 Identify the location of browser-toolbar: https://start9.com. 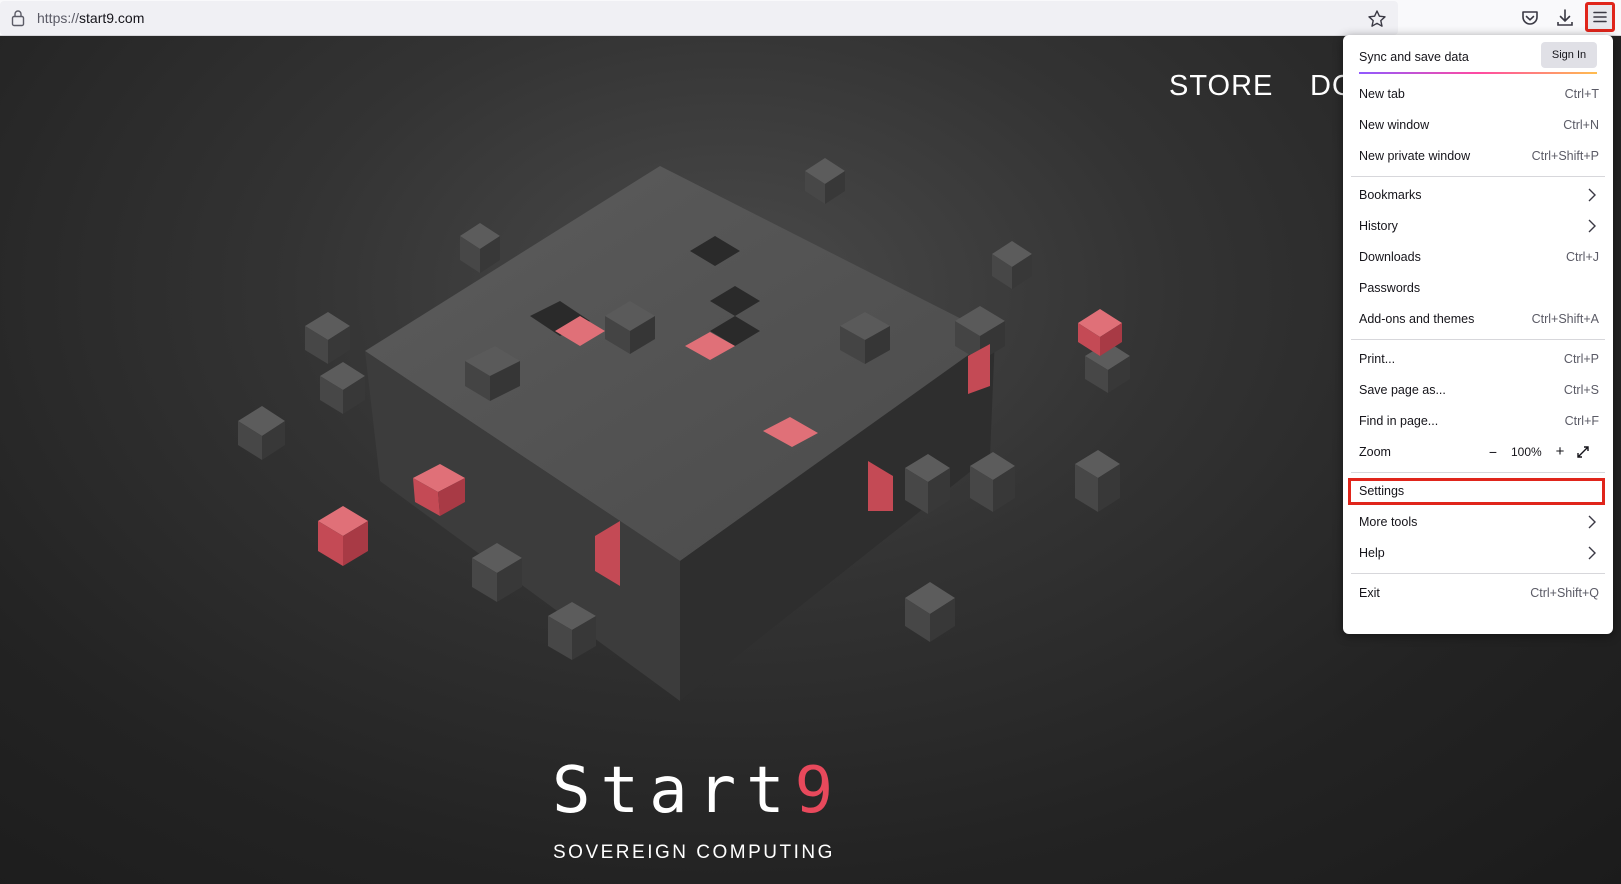
(810, 18).